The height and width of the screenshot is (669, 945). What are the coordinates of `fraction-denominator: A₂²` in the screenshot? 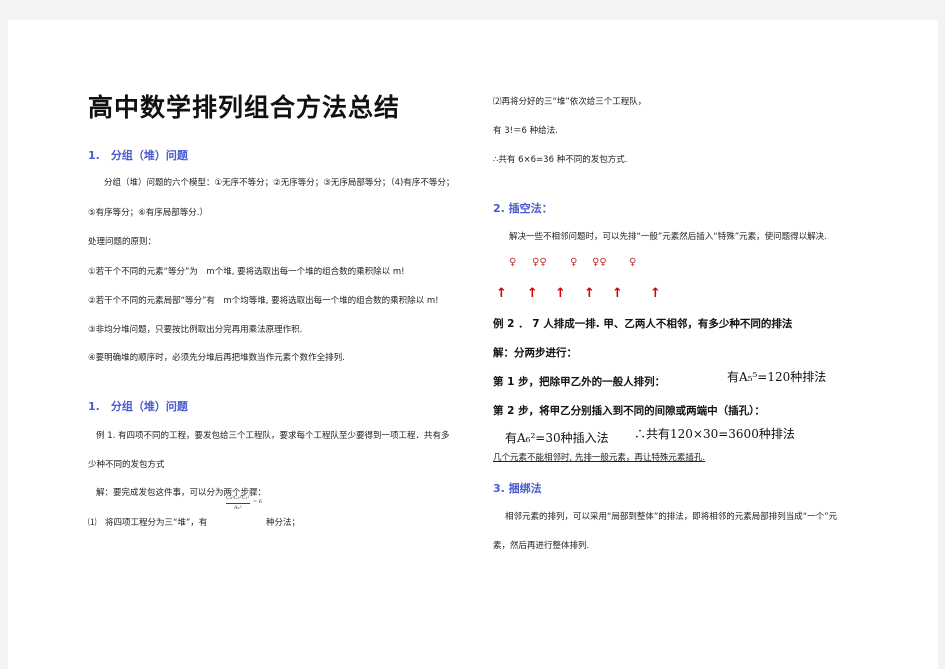 It's located at (238, 508).